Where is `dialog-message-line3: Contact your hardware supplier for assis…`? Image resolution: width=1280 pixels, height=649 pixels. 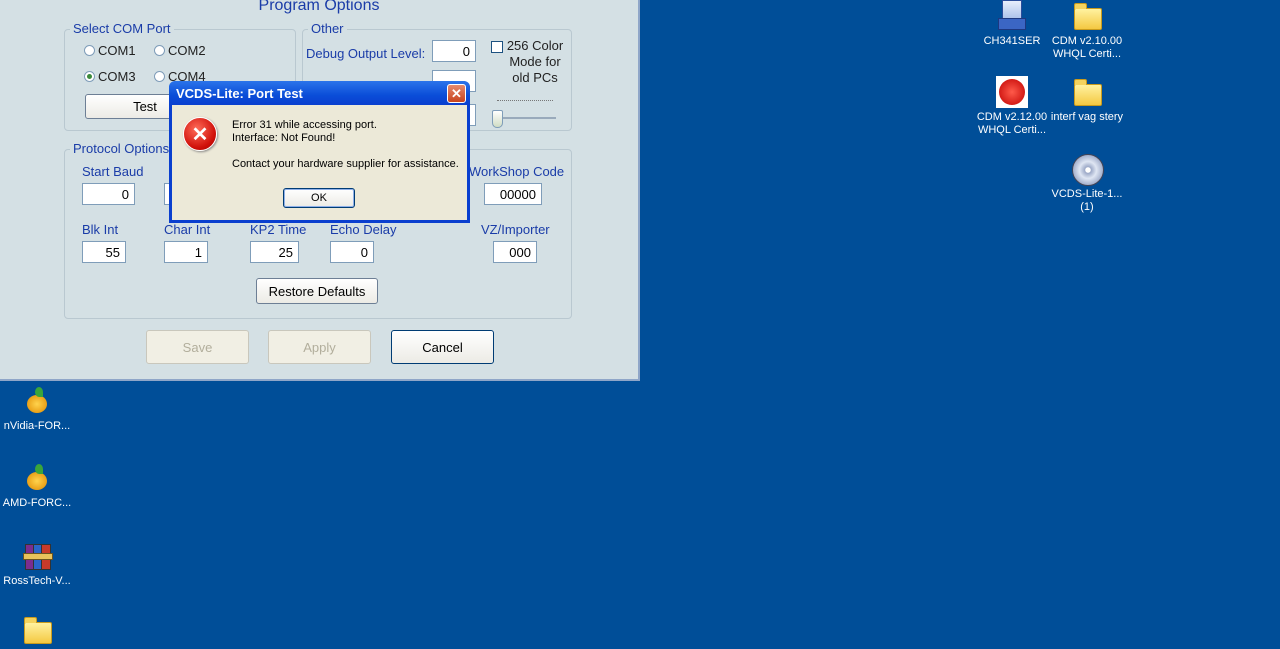
dialog-message-line3: Contact your hardware supplier for assis… is located at coordinates (345, 164).